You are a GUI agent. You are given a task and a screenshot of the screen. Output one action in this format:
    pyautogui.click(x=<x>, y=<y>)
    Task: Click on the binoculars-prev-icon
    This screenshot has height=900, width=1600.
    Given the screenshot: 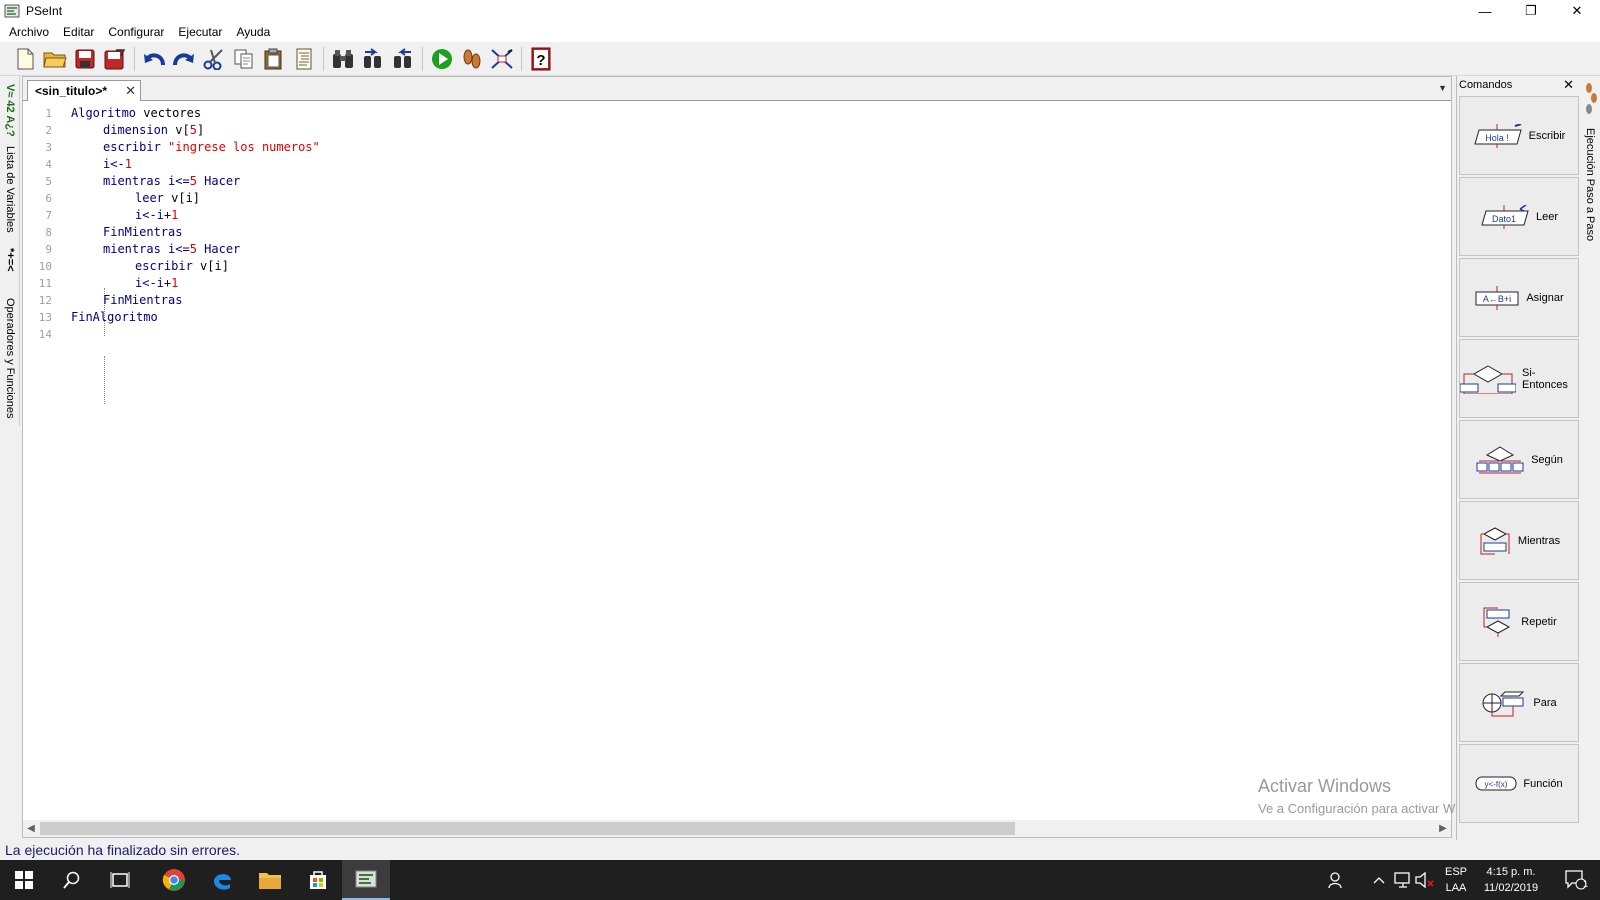 What is the action you would take?
    pyautogui.click(x=372, y=58)
    